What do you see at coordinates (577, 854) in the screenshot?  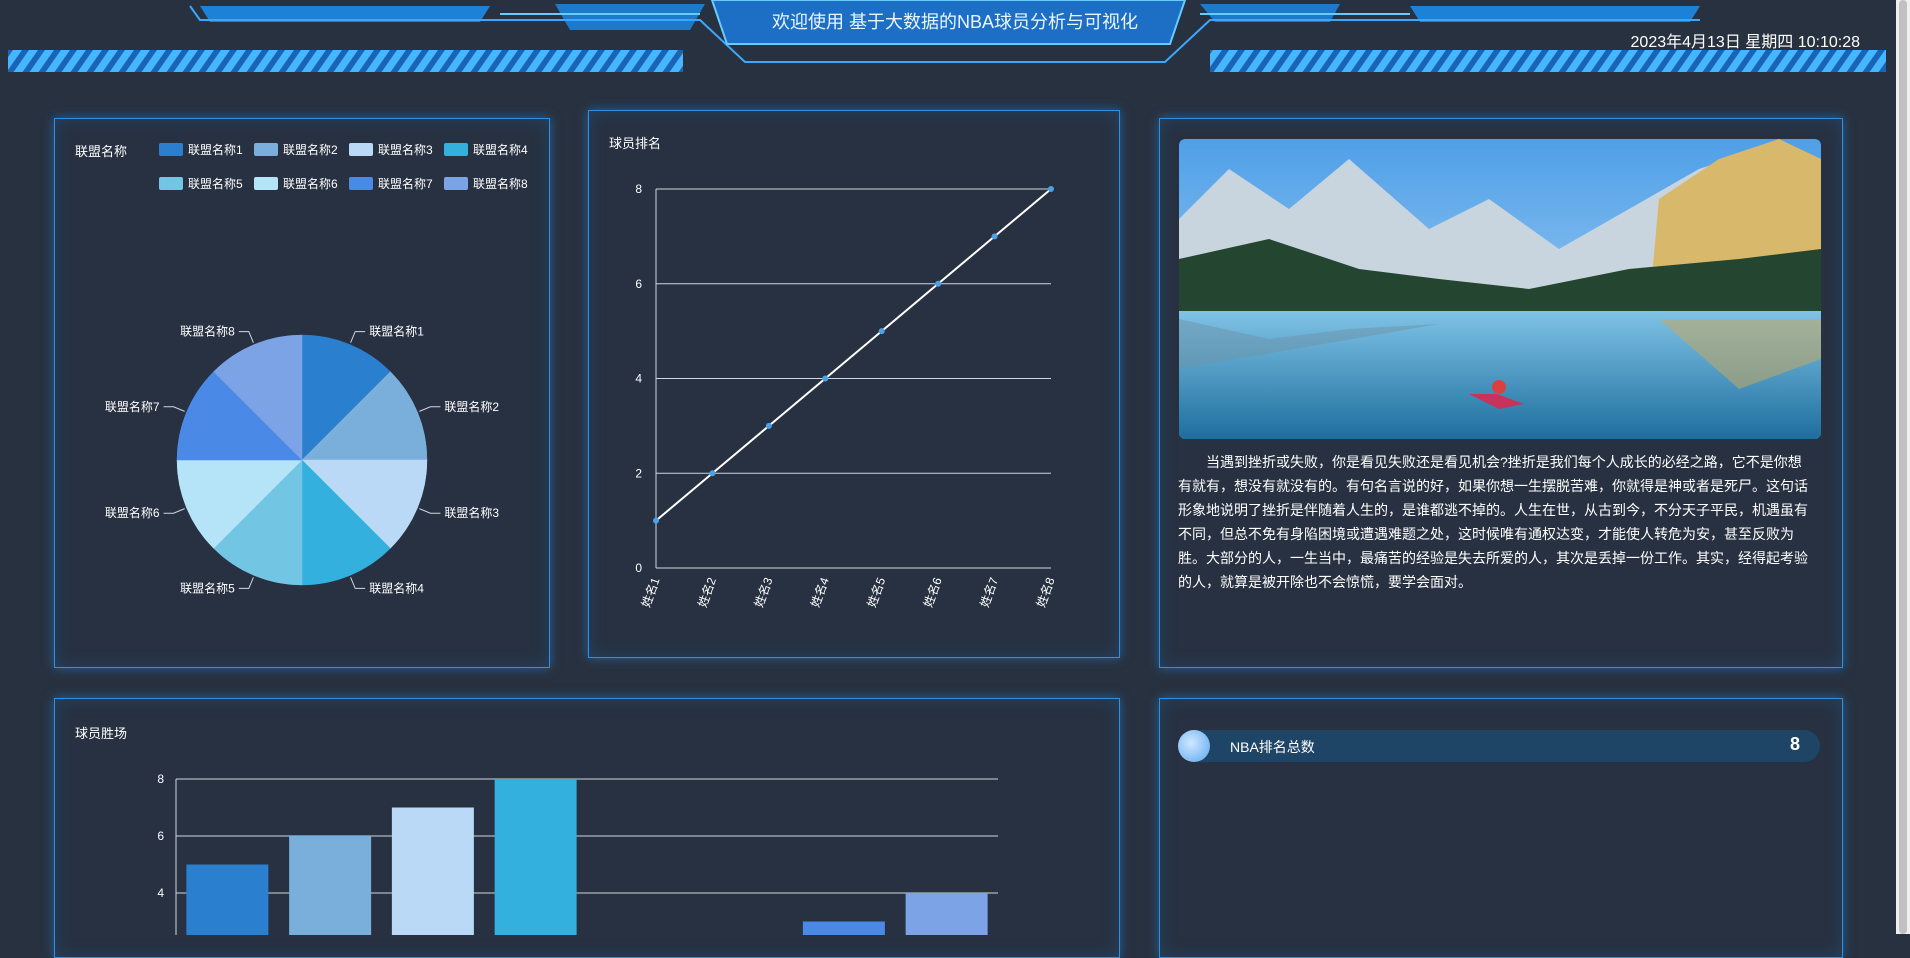 I see `bar-chart: 4 6 8` at bounding box center [577, 854].